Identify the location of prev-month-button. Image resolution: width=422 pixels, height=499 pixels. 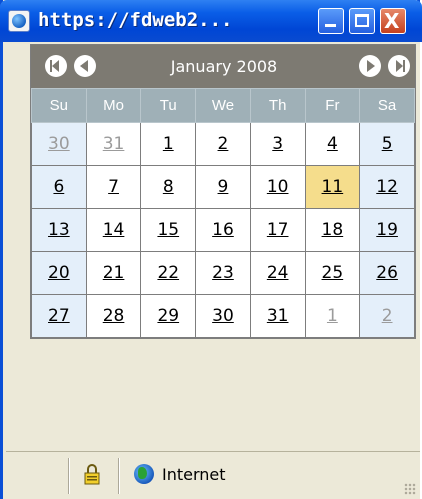
(85, 66).